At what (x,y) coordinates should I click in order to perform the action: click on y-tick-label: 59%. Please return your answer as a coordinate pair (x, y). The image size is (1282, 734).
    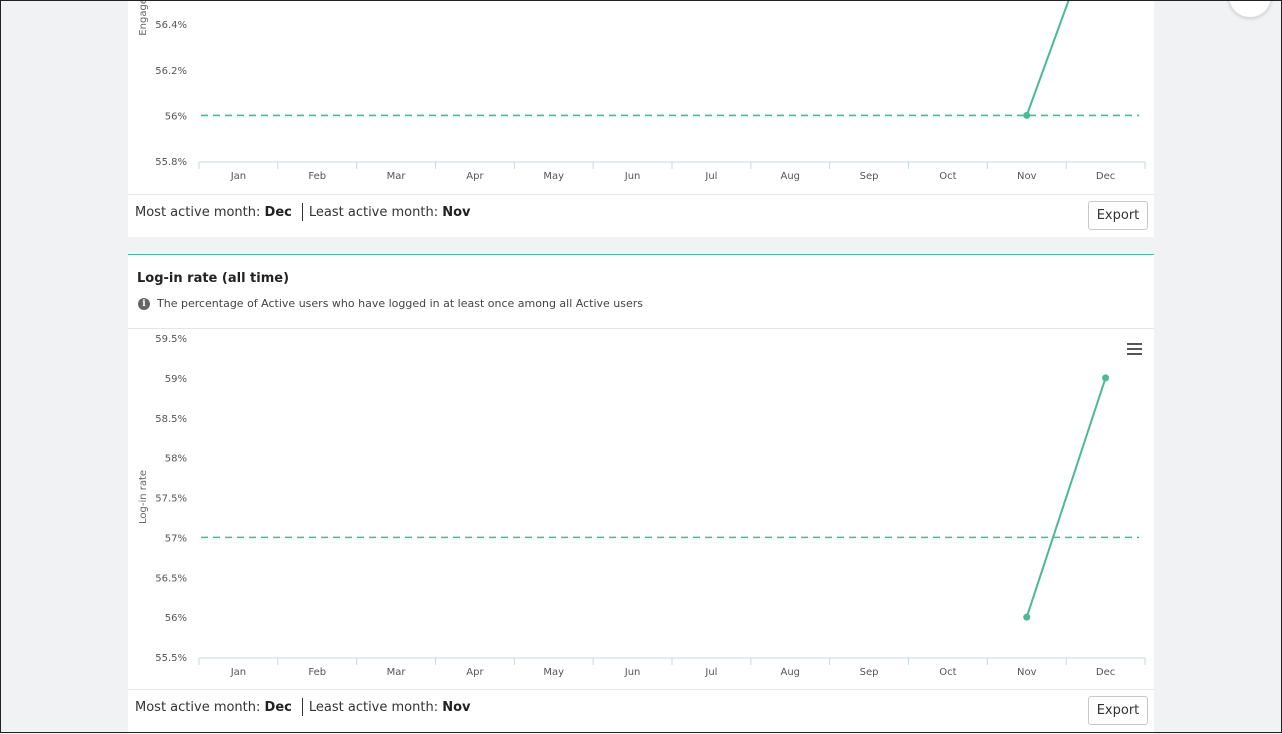
    Looking at the image, I should click on (176, 379).